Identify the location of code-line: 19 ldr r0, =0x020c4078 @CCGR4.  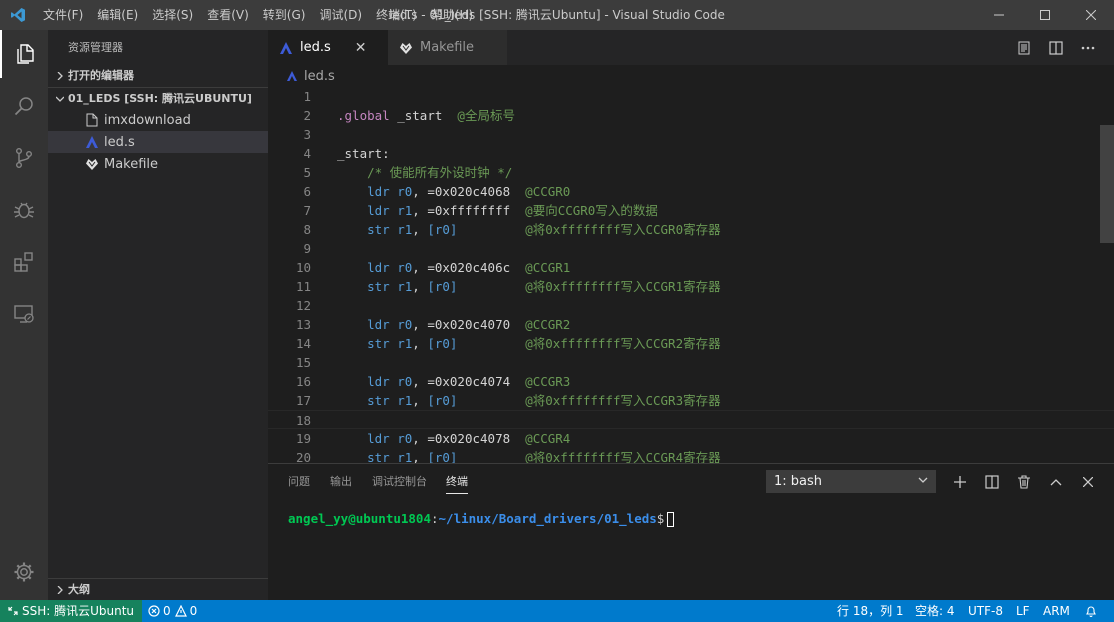
(691, 438).